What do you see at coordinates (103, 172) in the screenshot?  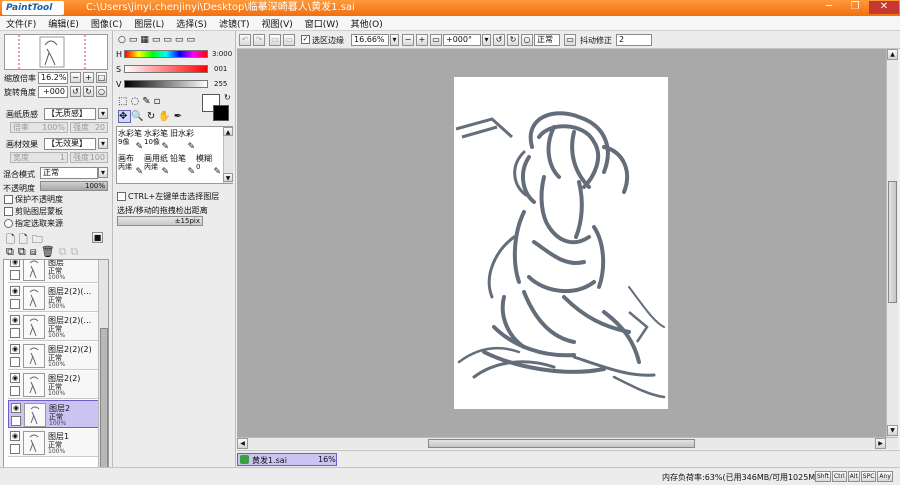 I see `blend-mode-dropdown-icon: ▾` at bounding box center [103, 172].